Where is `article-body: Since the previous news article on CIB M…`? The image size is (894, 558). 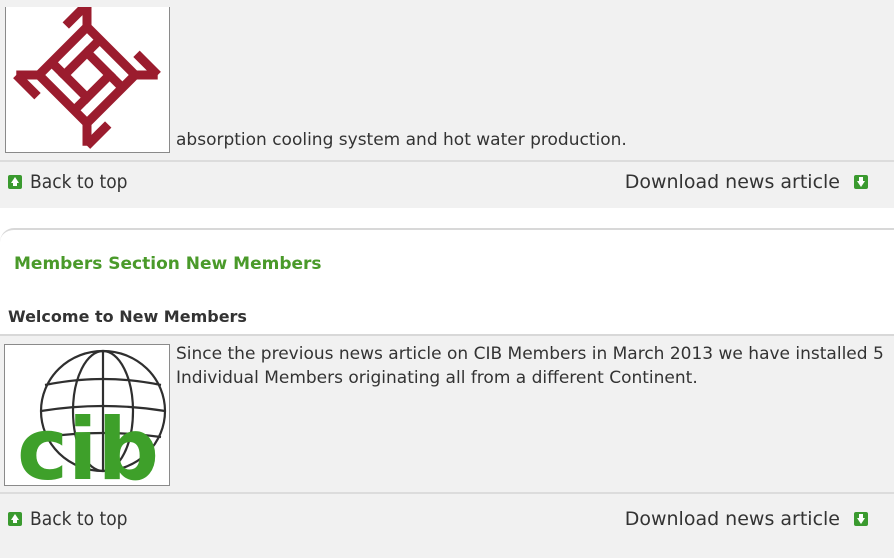 article-body: Since the previous news article on CIB M… is located at coordinates (530, 366).